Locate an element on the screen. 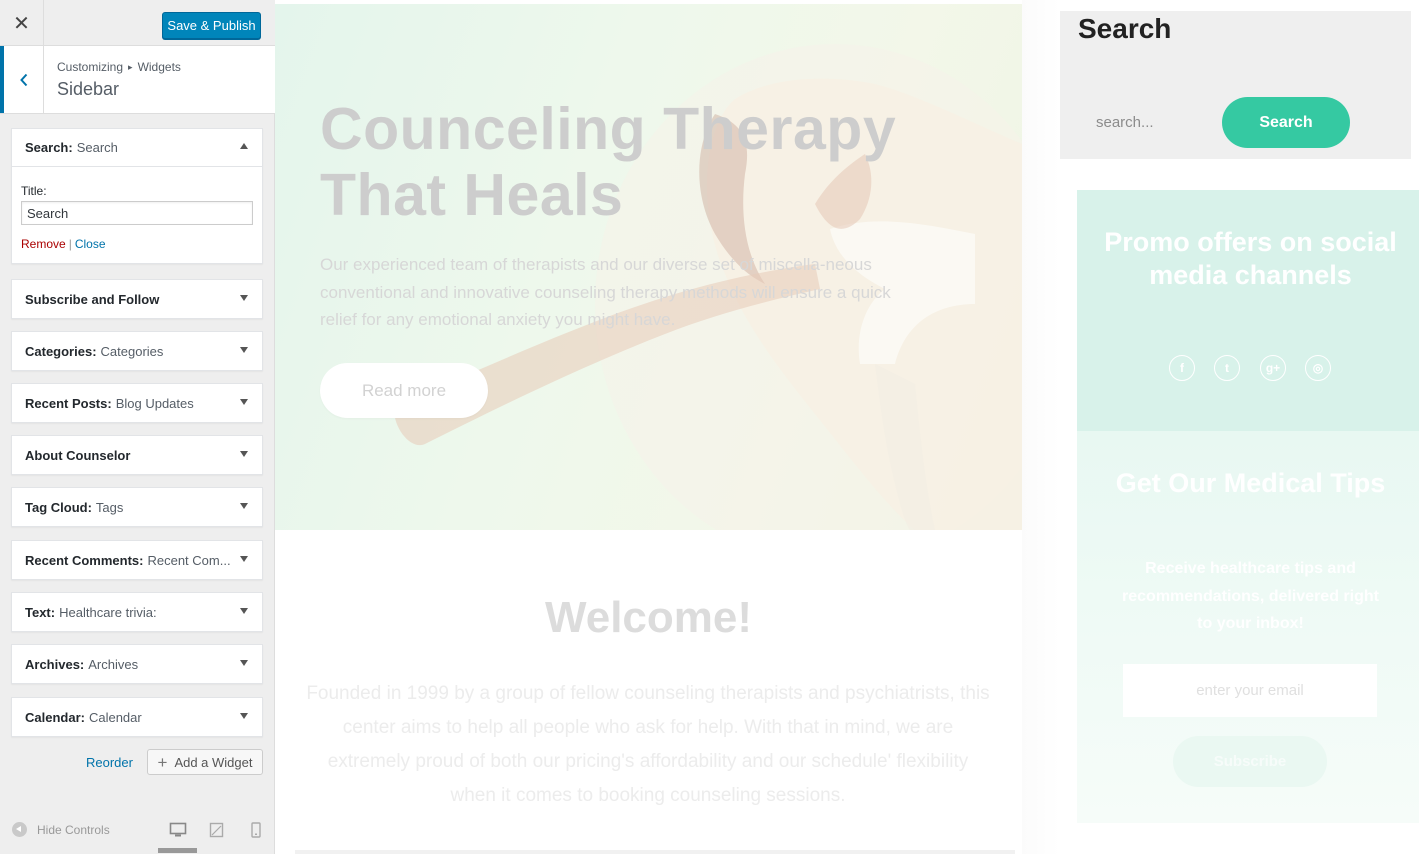  mobile-preview-icon is located at coordinates (256, 830).